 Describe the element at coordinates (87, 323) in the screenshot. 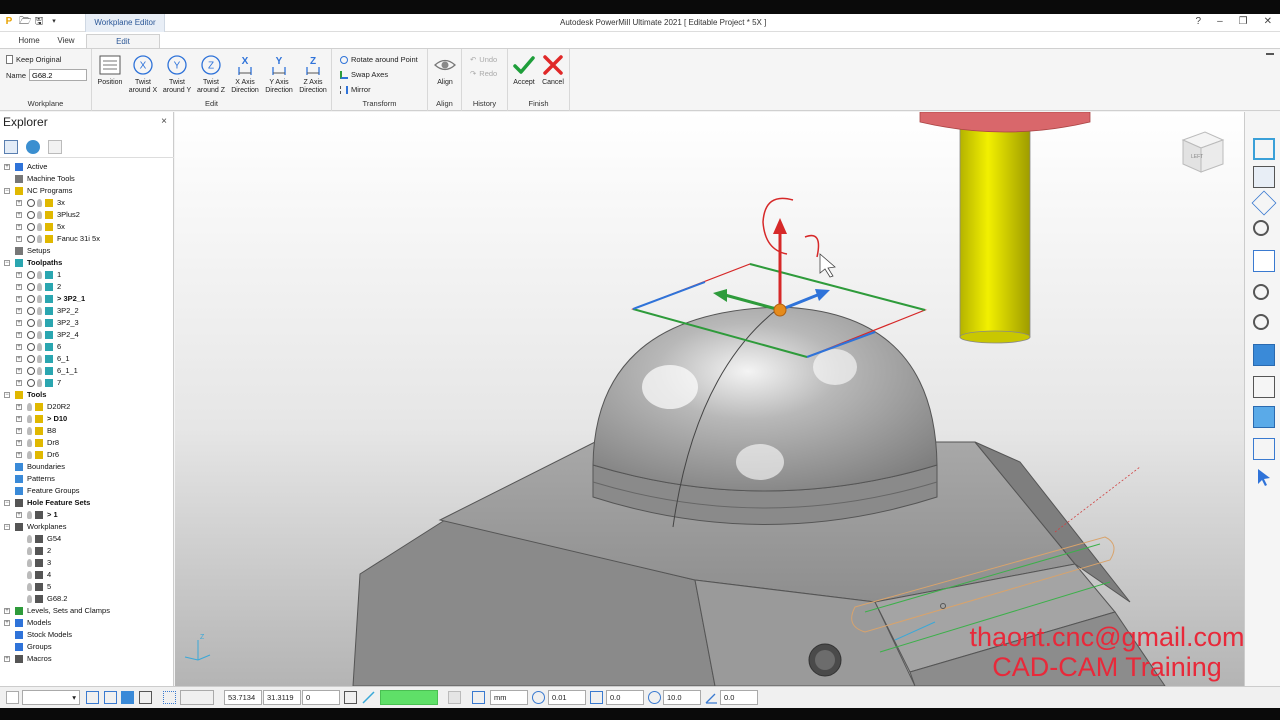

I see `tree-item: +3P2_3` at that location.